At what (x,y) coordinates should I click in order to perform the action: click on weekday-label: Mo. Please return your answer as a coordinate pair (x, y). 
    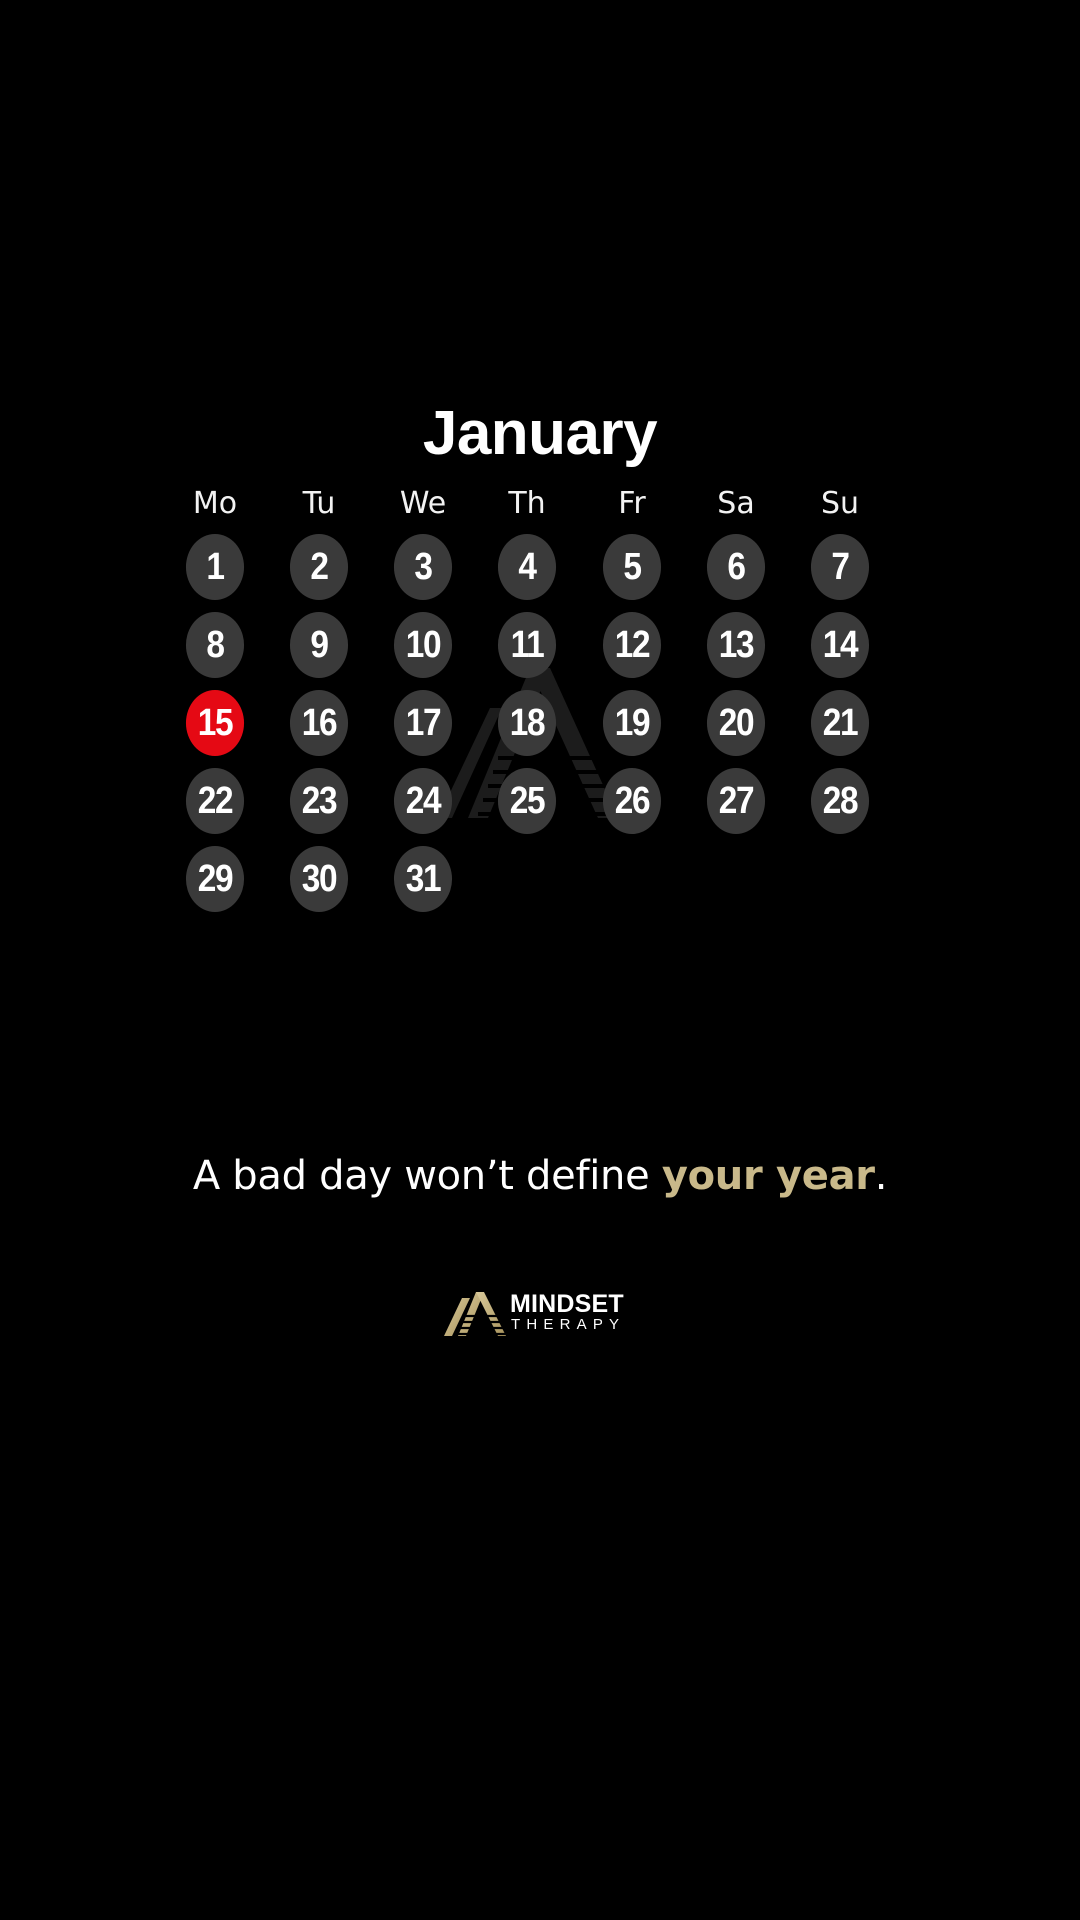
    Looking at the image, I should click on (215, 503).